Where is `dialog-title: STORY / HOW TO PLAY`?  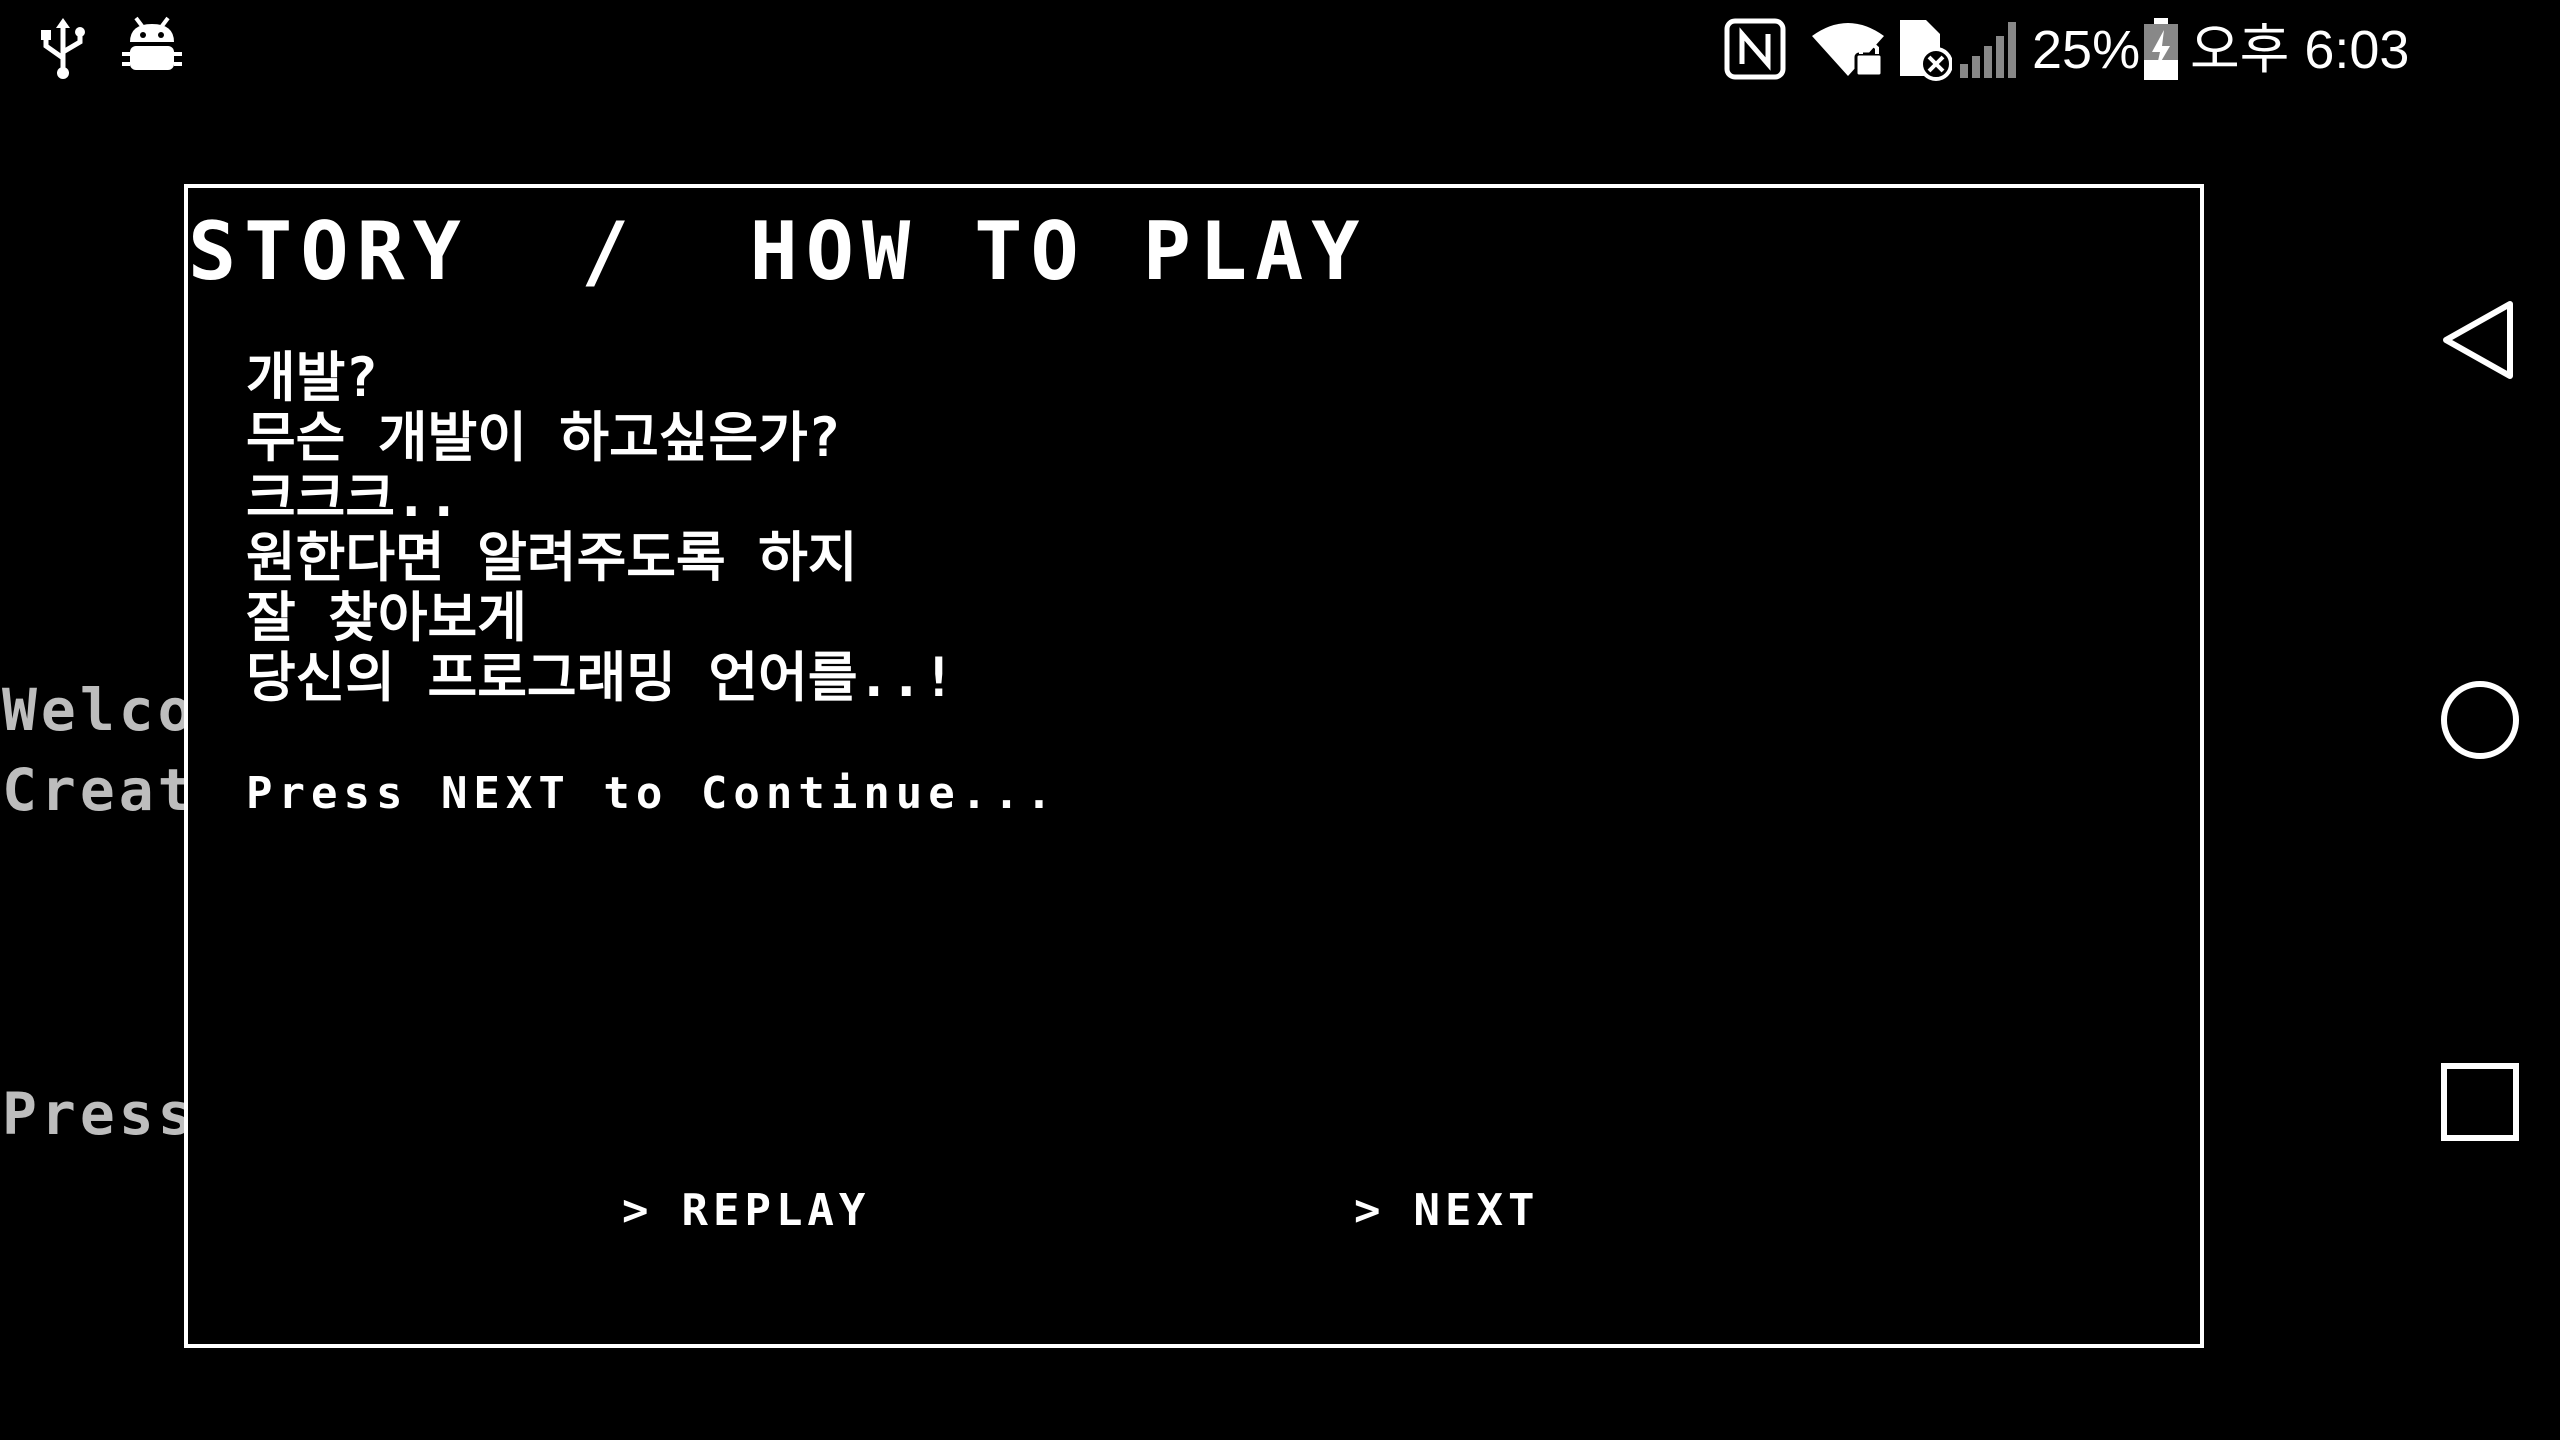 dialog-title: STORY / HOW TO PLAY is located at coordinates (778, 251).